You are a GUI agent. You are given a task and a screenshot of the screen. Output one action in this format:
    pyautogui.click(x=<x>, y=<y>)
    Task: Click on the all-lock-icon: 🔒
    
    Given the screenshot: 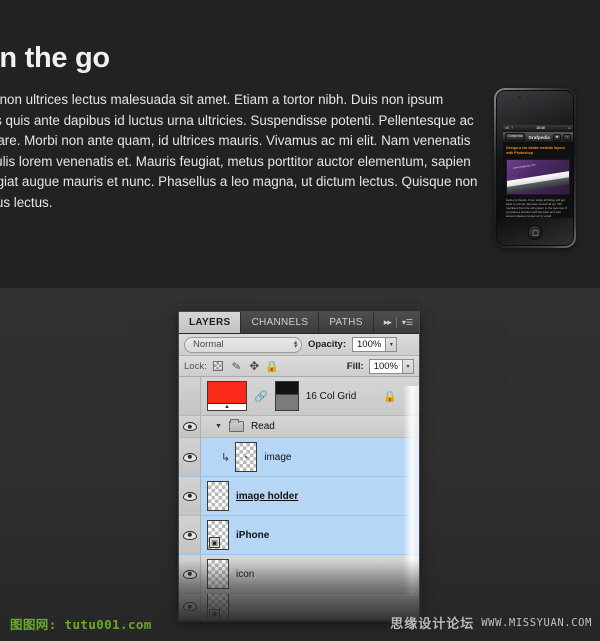 What is the action you would take?
    pyautogui.click(x=272, y=366)
    